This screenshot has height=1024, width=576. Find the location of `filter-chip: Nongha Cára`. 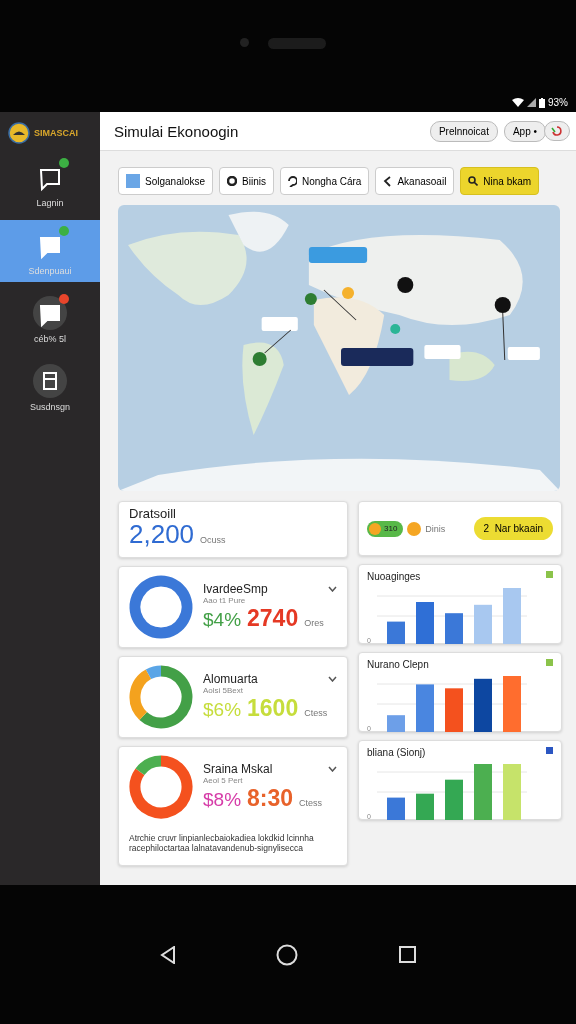

filter-chip: Nongha Cára is located at coordinates (324, 181).